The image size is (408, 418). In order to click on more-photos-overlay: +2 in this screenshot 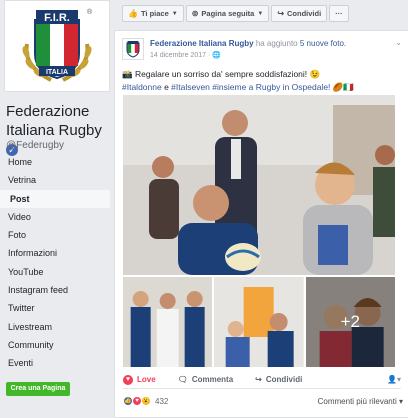, I will do `click(350, 322)`.